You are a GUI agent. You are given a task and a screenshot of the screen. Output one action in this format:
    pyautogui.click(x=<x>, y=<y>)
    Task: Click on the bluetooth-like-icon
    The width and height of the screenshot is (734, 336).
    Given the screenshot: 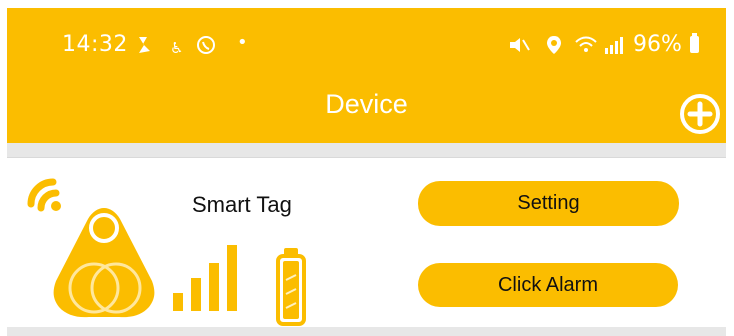 What is the action you would take?
    pyautogui.click(x=145, y=45)
    